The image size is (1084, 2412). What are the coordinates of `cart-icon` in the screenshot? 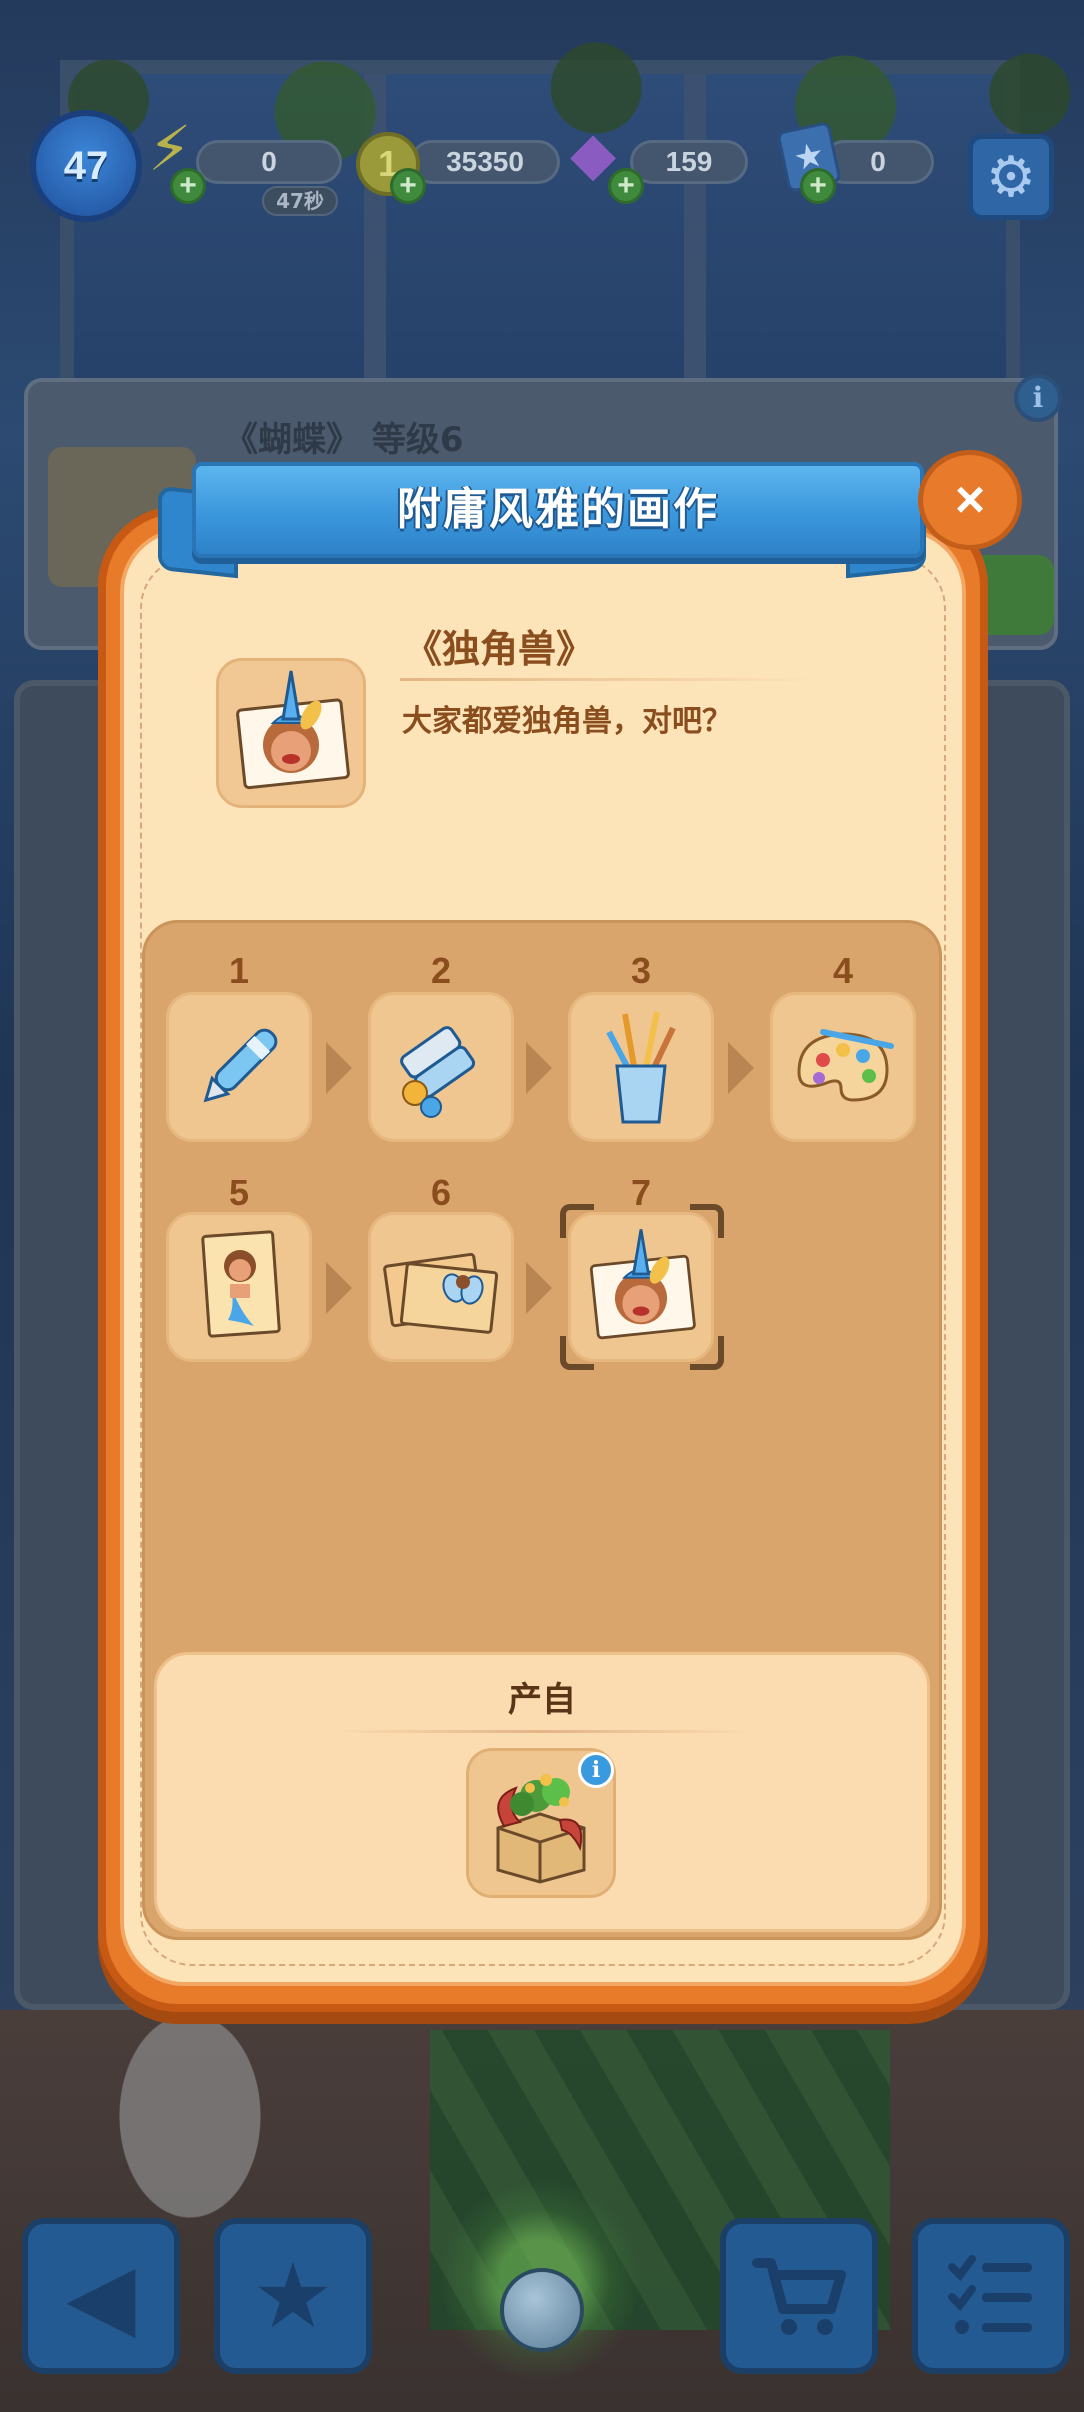 It's located at (799, 2296).